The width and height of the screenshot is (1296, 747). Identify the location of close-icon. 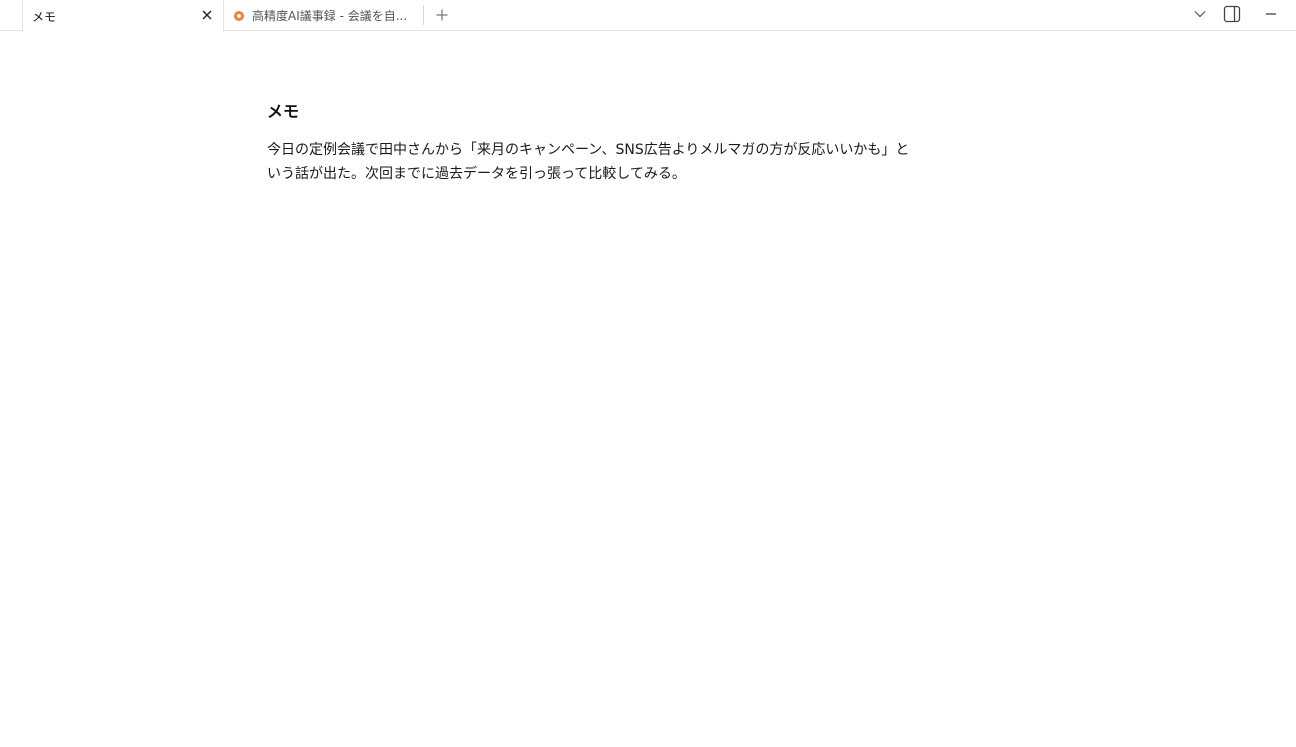
(207, 15).